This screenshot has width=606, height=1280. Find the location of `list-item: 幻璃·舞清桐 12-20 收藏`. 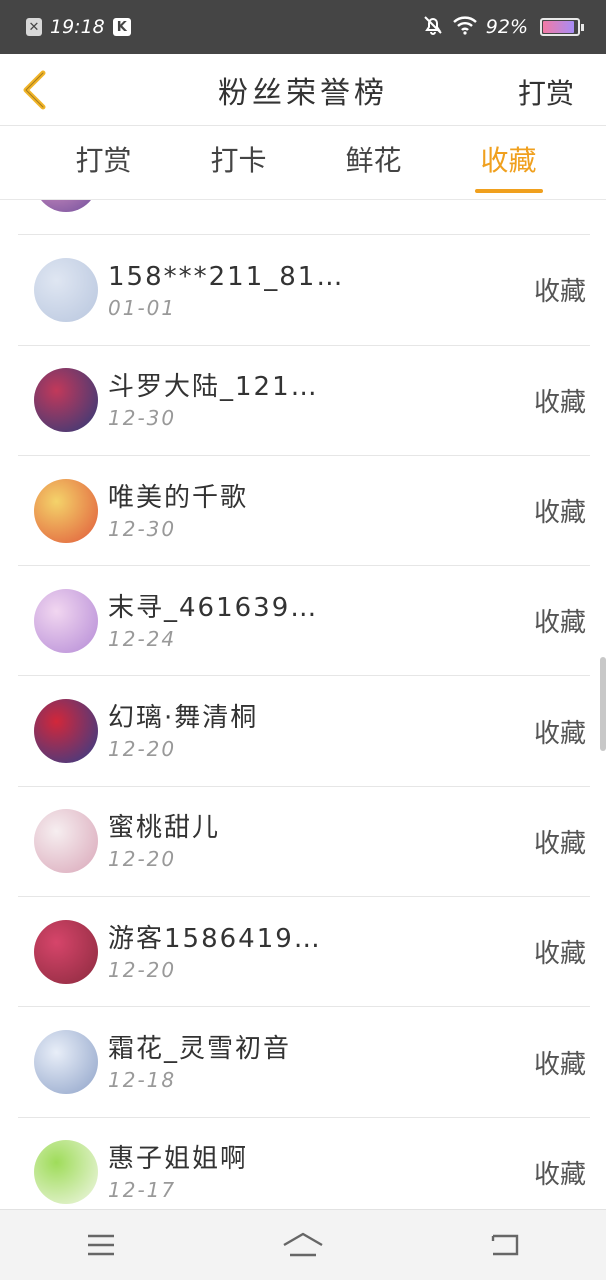

list-item: 幻璃·舞清桐 12-20 收藏 is located at coordinates (304, 731).